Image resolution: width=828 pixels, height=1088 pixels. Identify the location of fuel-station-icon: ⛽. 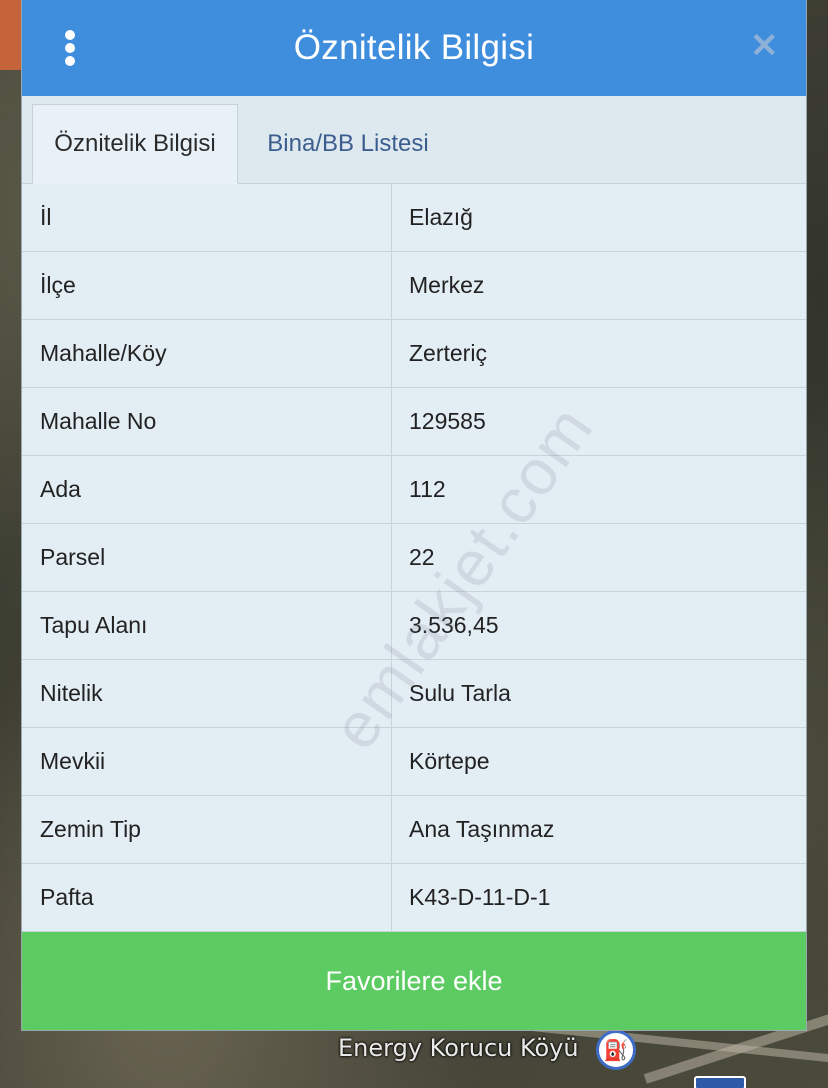
(616, 1050).